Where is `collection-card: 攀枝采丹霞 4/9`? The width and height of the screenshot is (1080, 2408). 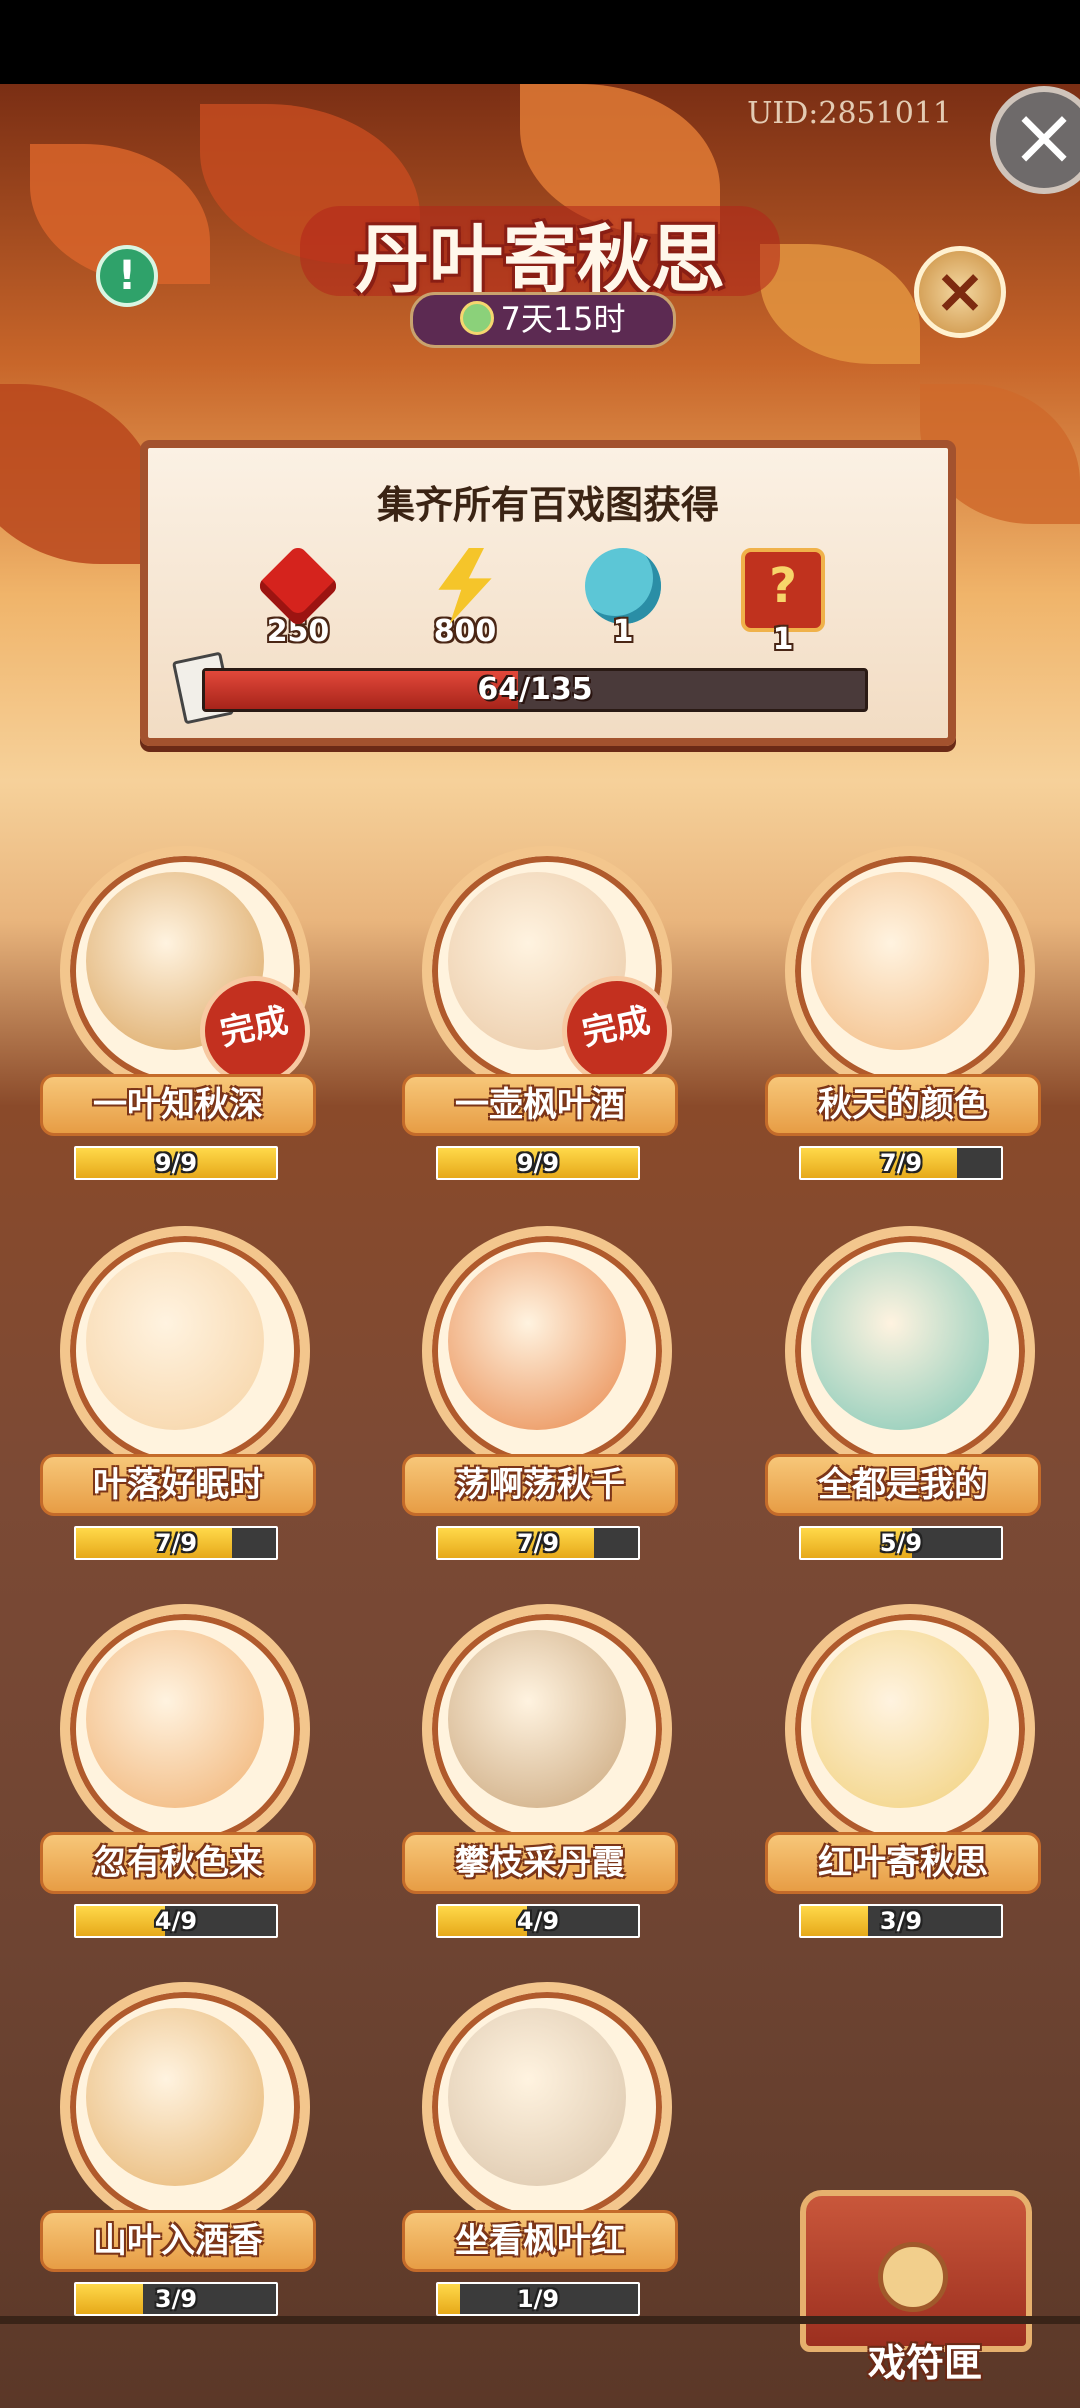 collection-card: 攀枝采丹霞 4/9 is located at coordinates (540, 1784).